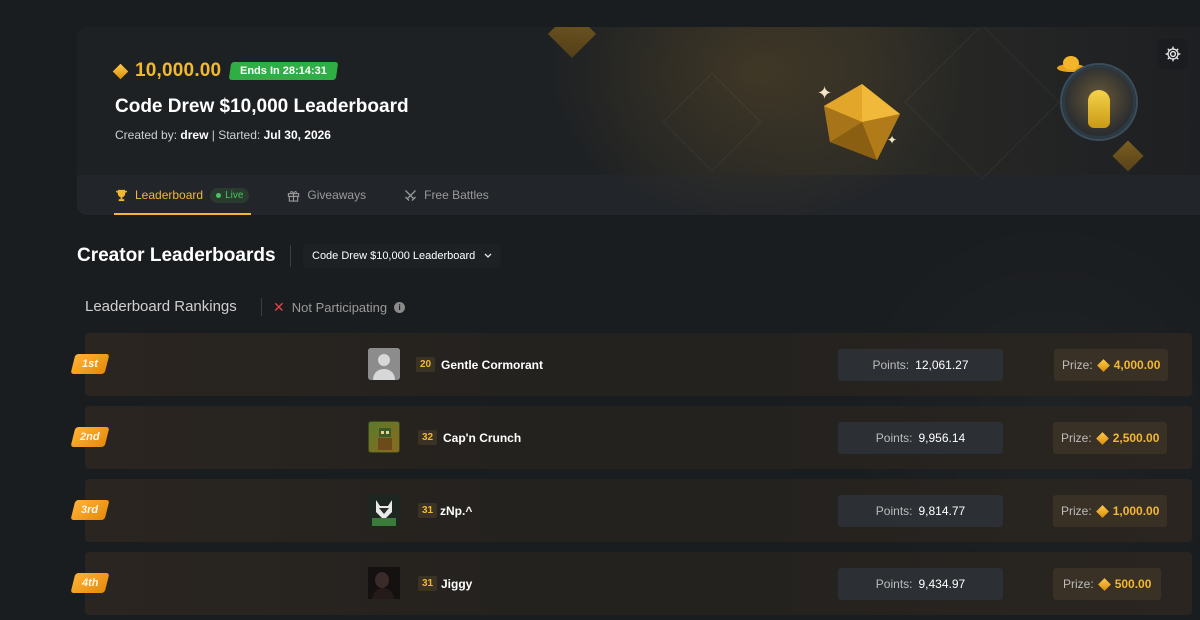  Describe the element at coordinates (1136, 511) in the screenshot. I see `prize-value: 1,000.00` at that location.